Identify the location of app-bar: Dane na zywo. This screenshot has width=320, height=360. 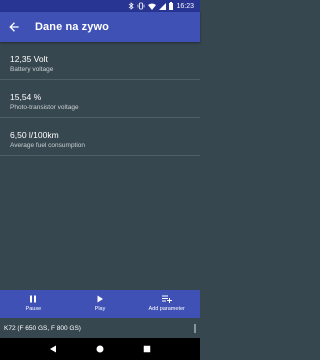
(100, 27).